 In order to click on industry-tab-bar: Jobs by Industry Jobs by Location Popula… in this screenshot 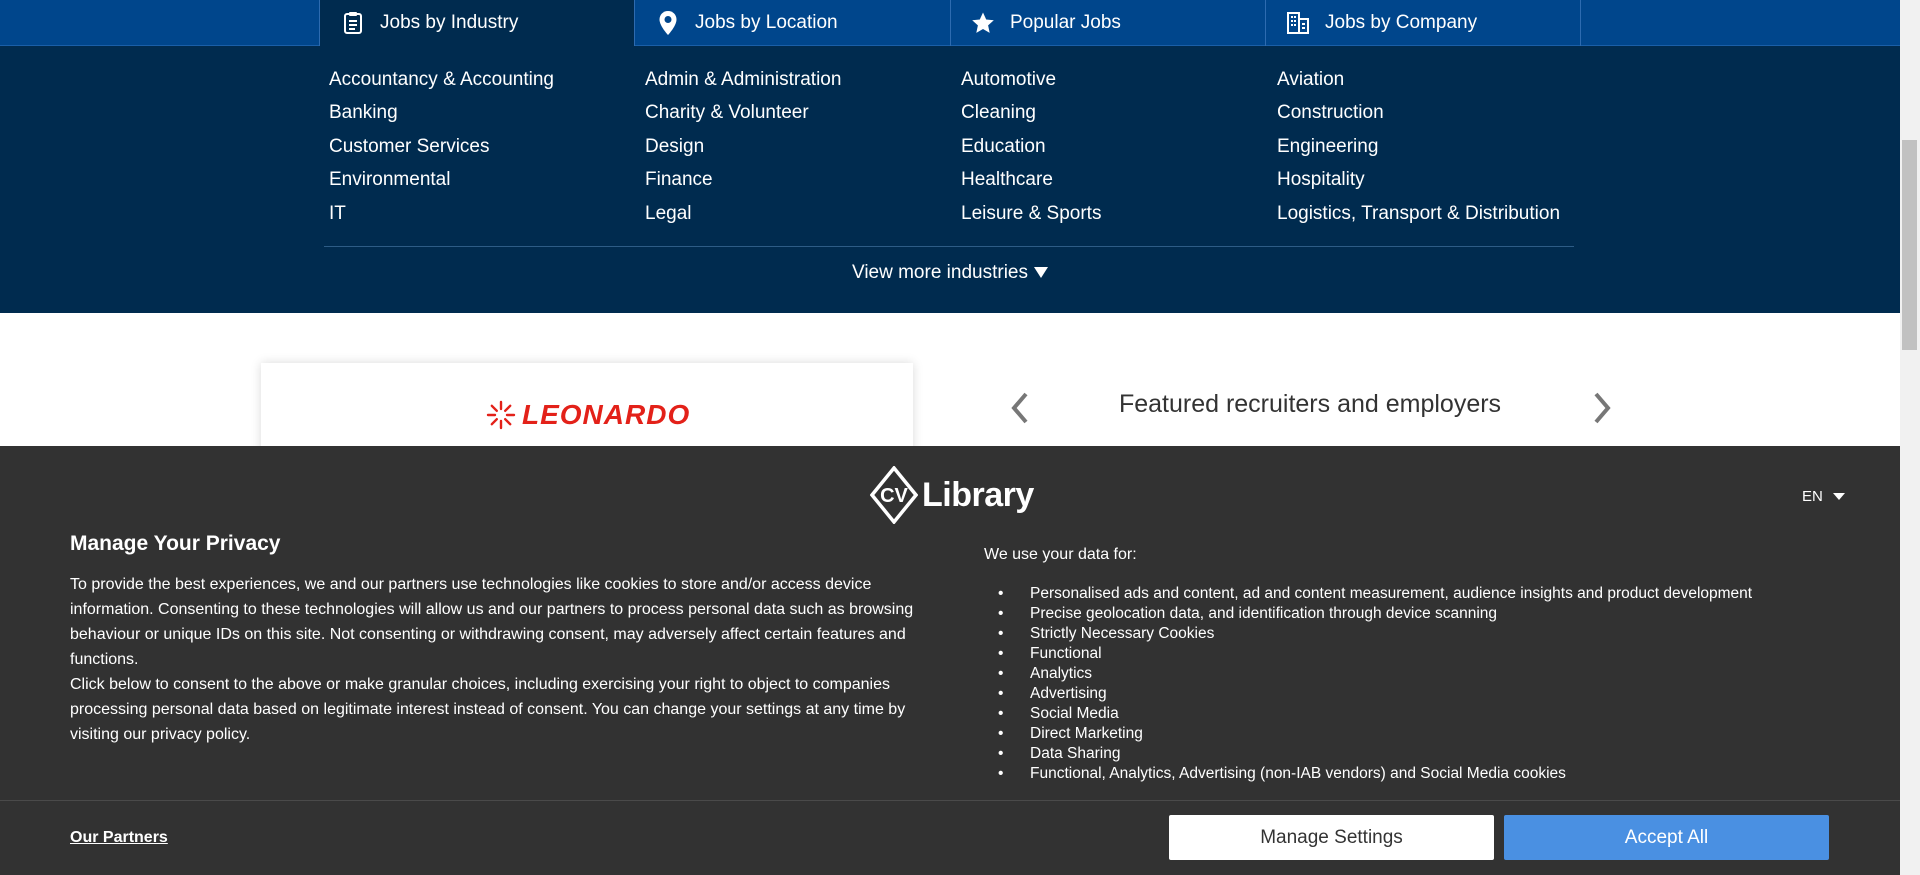, I will do `click(950, 23)`.